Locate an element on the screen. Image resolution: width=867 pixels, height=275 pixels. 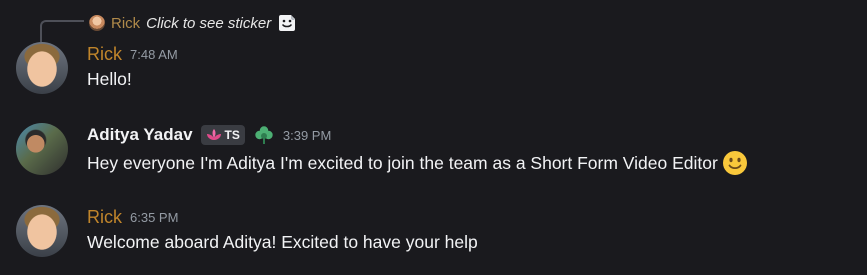
author-name: Aditya Yadav is located at coordinates (140, 135).